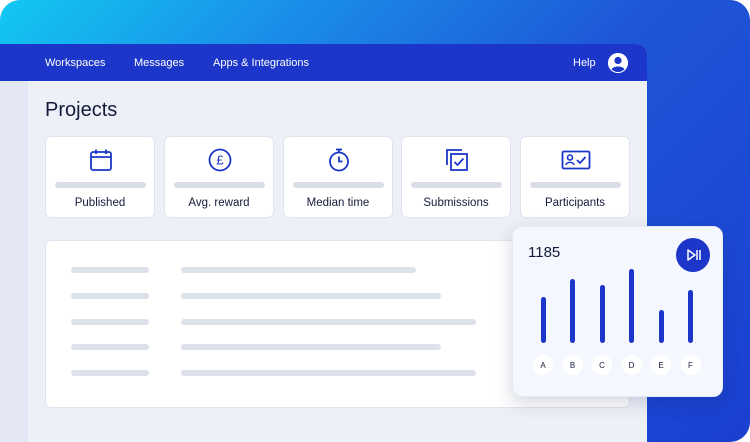 The height and width of the screenshot is (442, 750). I want to click on stat-card-participants: Participants, so click(575, 177).